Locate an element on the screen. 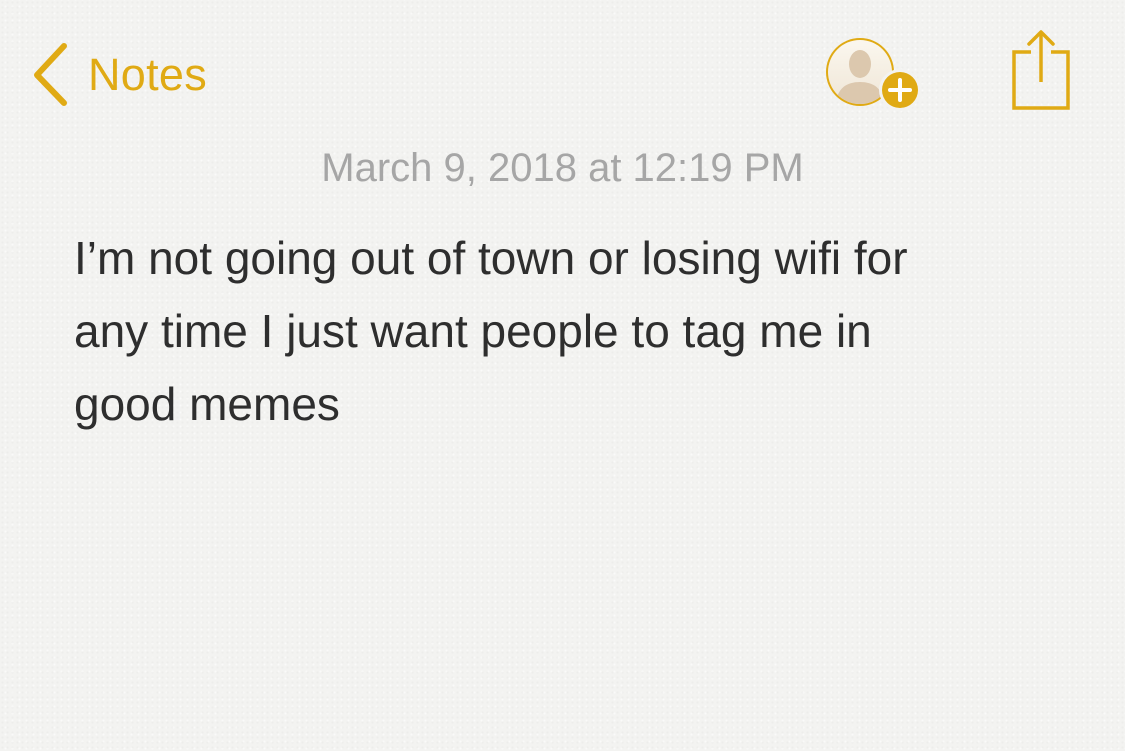 The width and height of the screenshot is (1125, 751). share-button is located at coordinates (1041, 71).